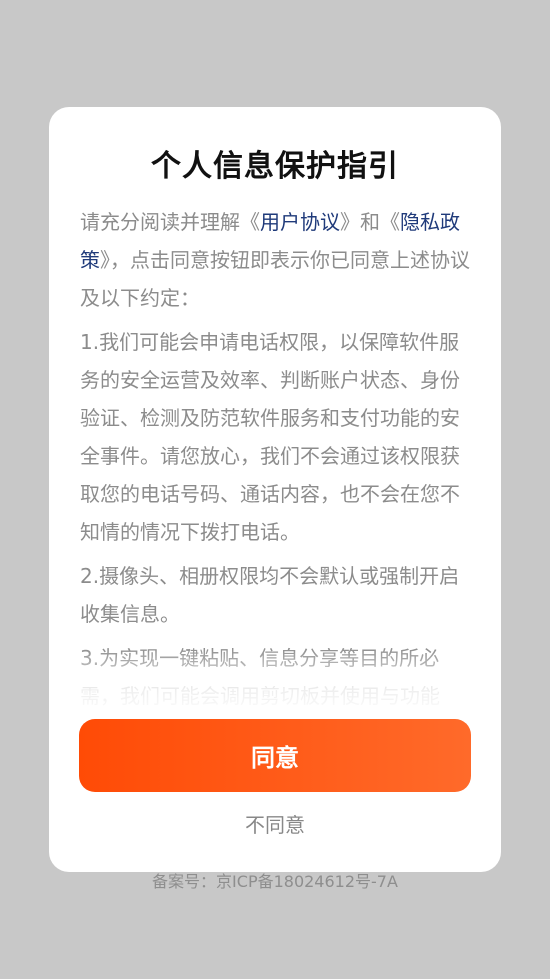 This screenshot has height=979, width=550. What do you see at coordinates (270, 595) in the screenshot?
I see `clause-2: 2.摄像头、相册权限均不会默认或强制开启收集信息。` at bounding box center [270, 595].